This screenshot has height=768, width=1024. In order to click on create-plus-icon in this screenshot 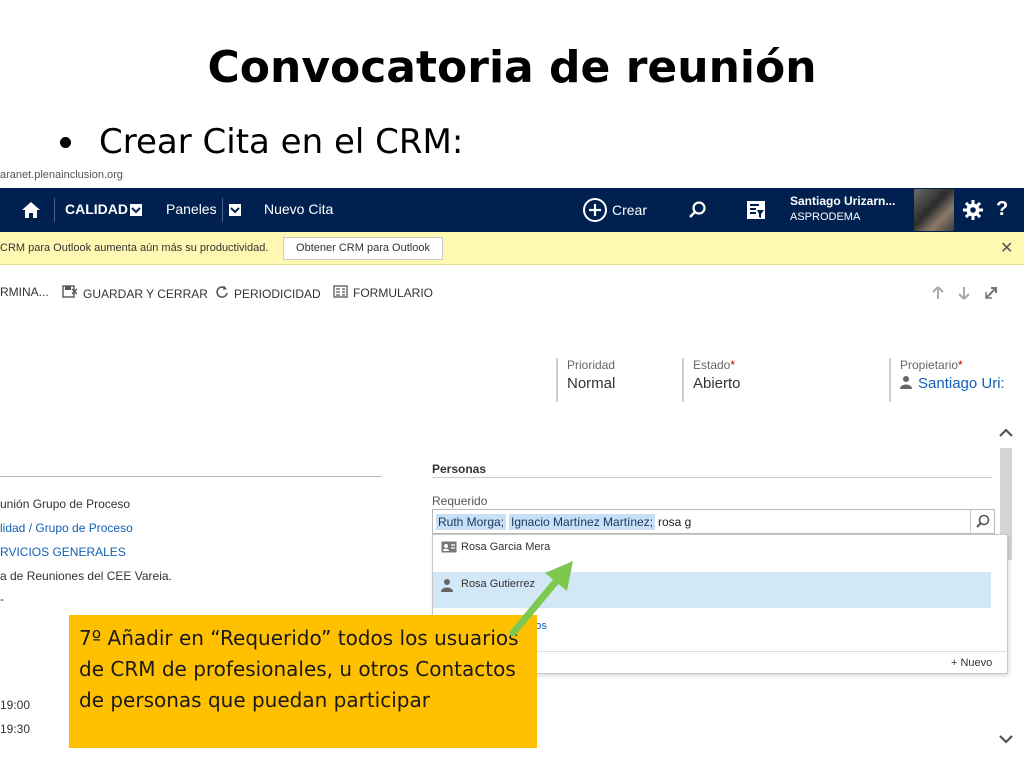, I will do `click(595, 210)`.